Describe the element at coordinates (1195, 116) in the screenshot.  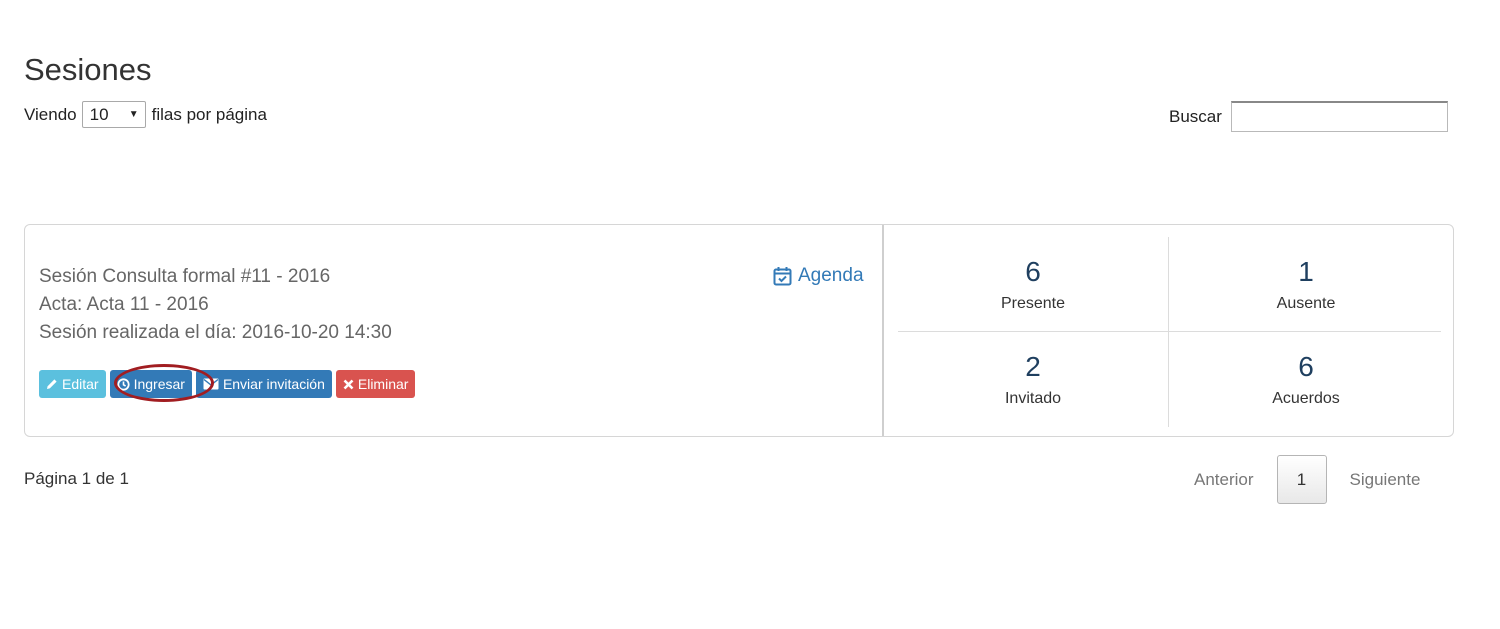
I see `search-label: Buscar` at that location.